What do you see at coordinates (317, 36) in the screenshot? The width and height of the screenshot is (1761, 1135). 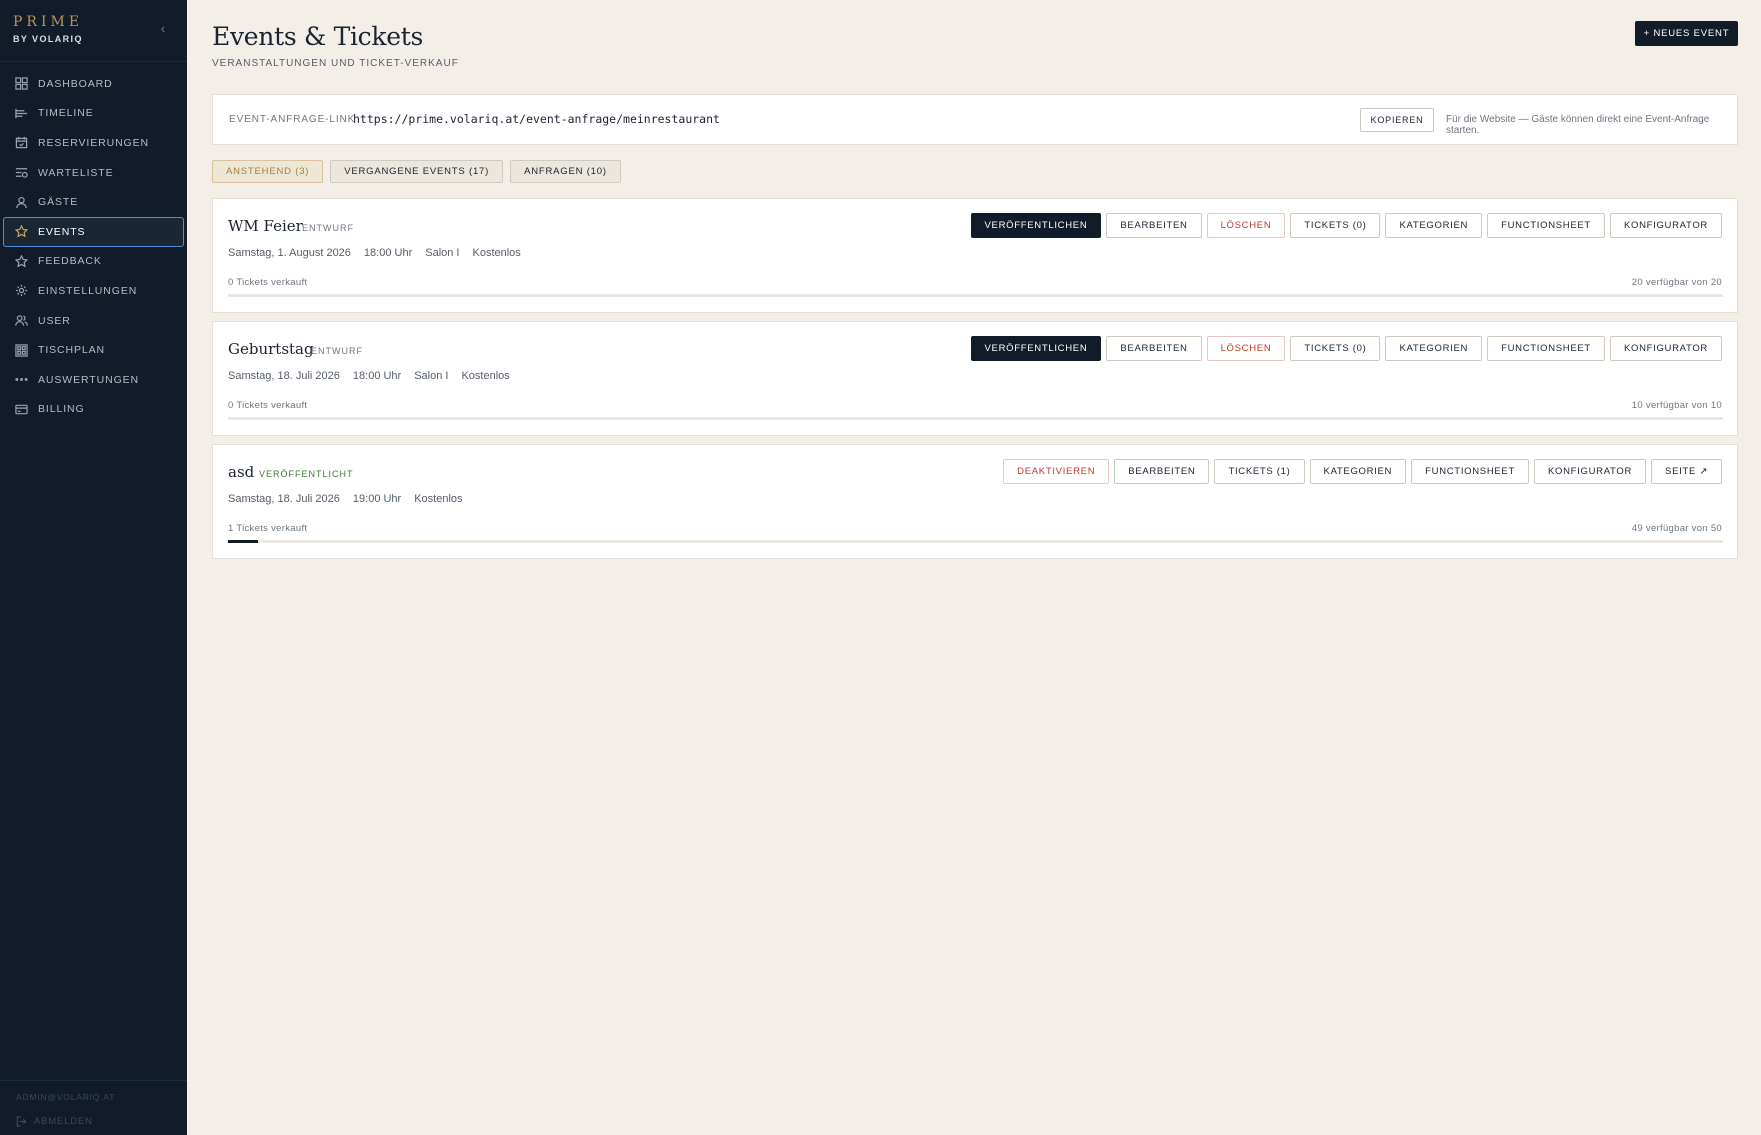 I see `page-title: Events & Tickets` at bounding box center [317, 36].